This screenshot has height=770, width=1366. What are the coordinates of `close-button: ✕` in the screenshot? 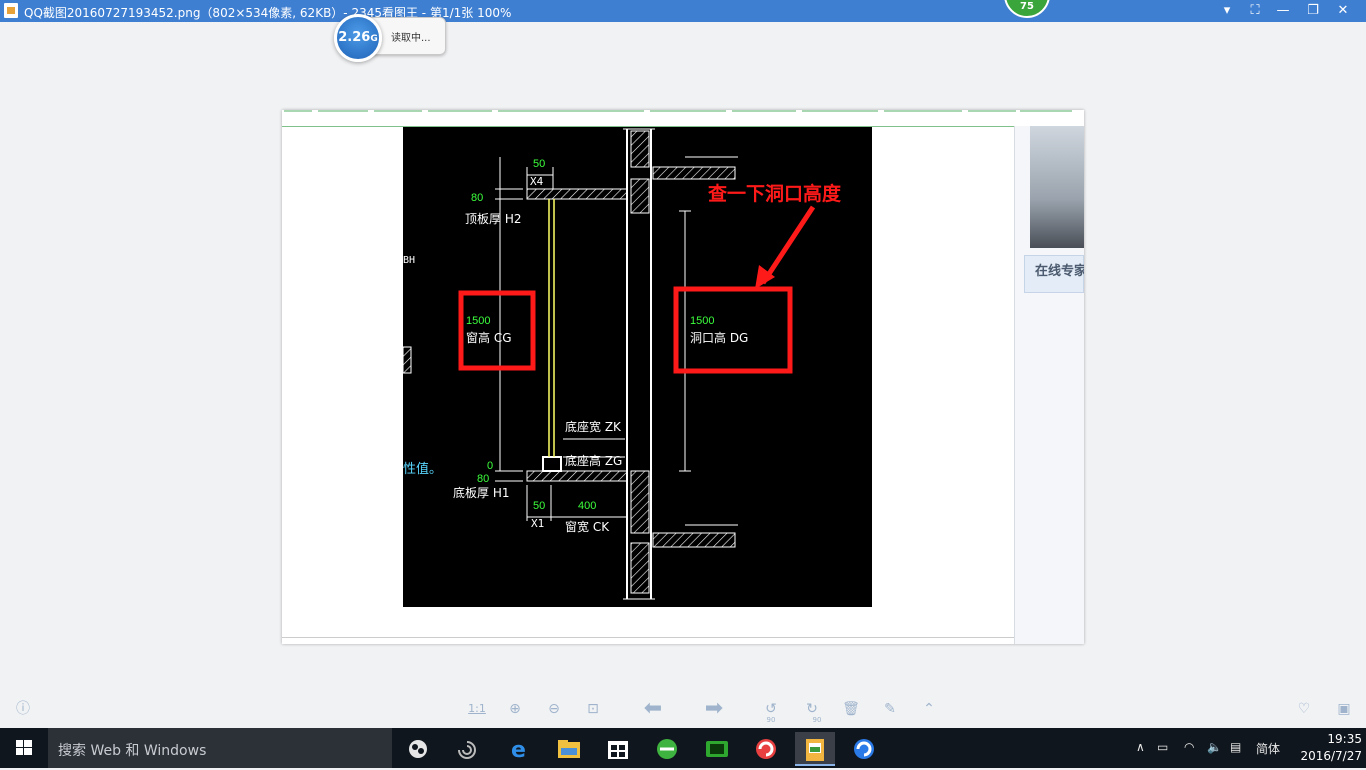 It's located at (1343, 11).